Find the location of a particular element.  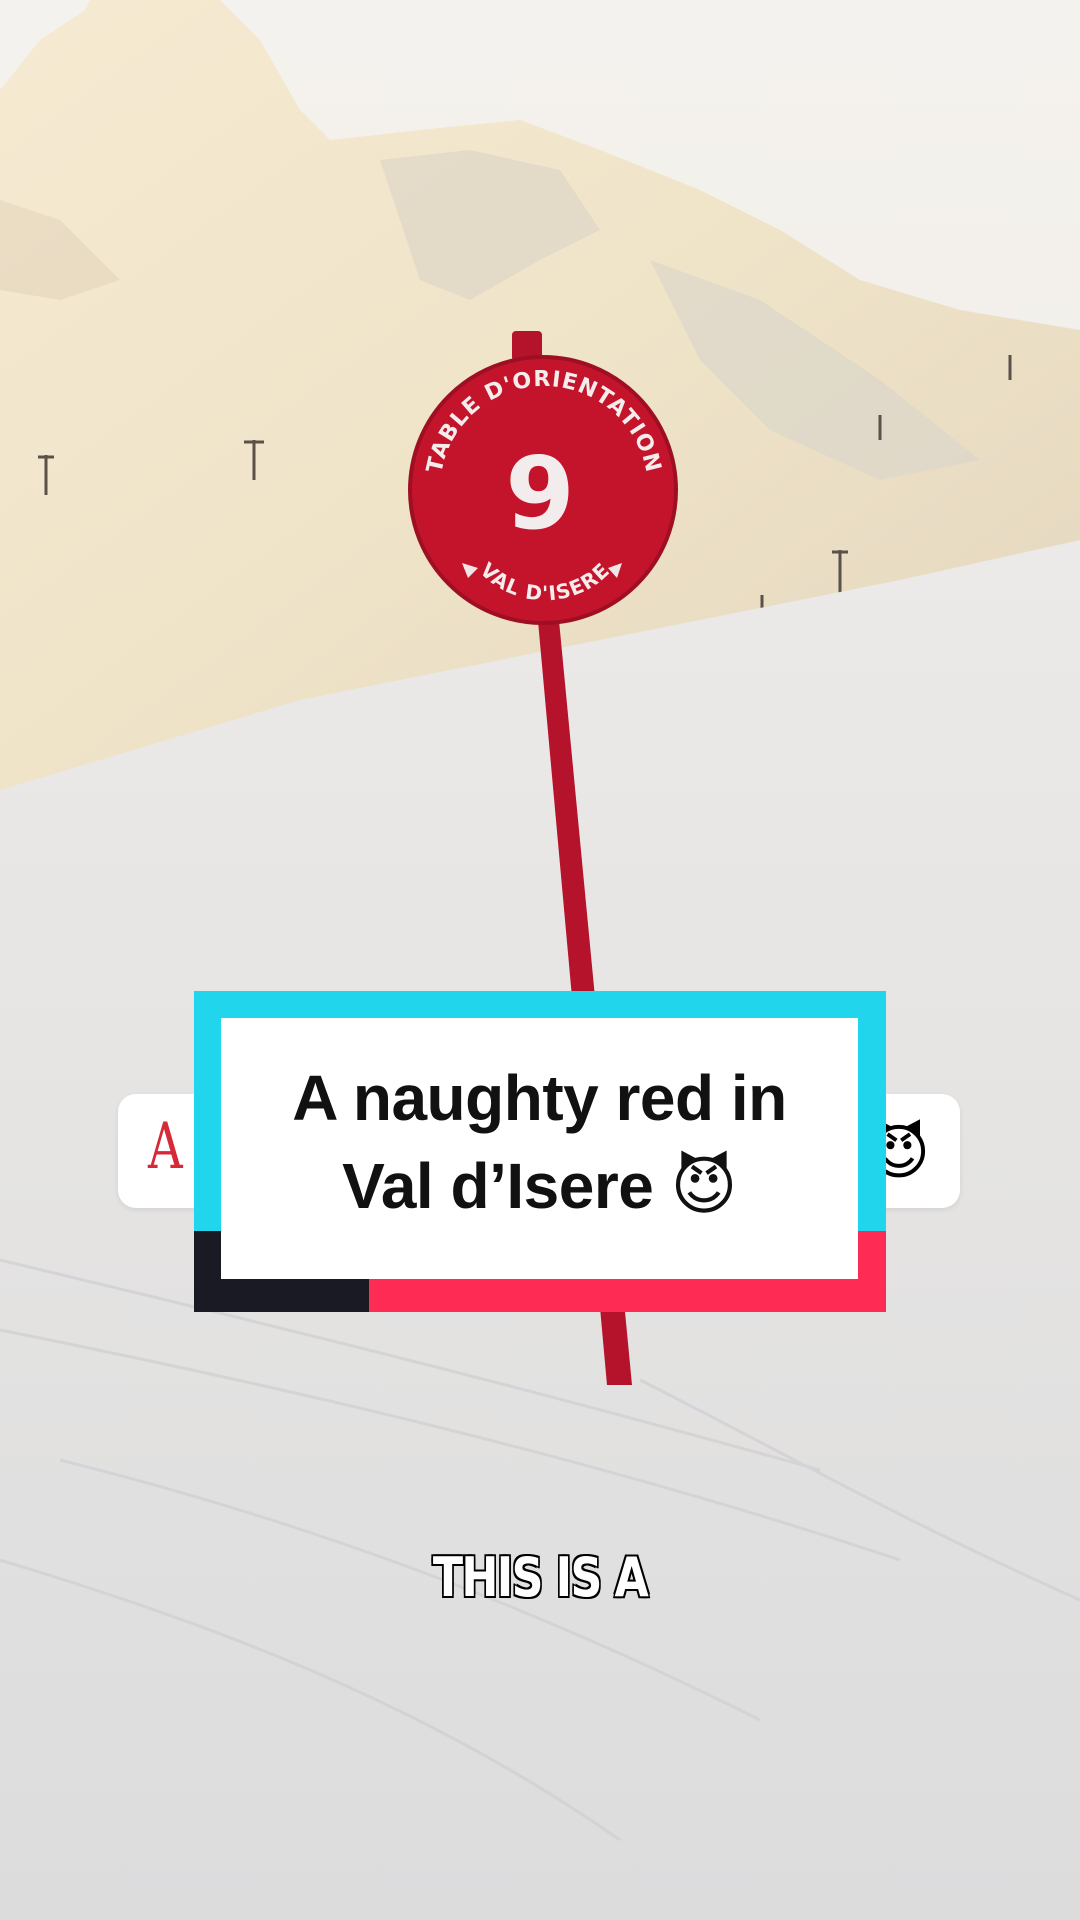

video-title: A naughty red in Val d’Isere 😈 is located at coordinates (539, 1142).